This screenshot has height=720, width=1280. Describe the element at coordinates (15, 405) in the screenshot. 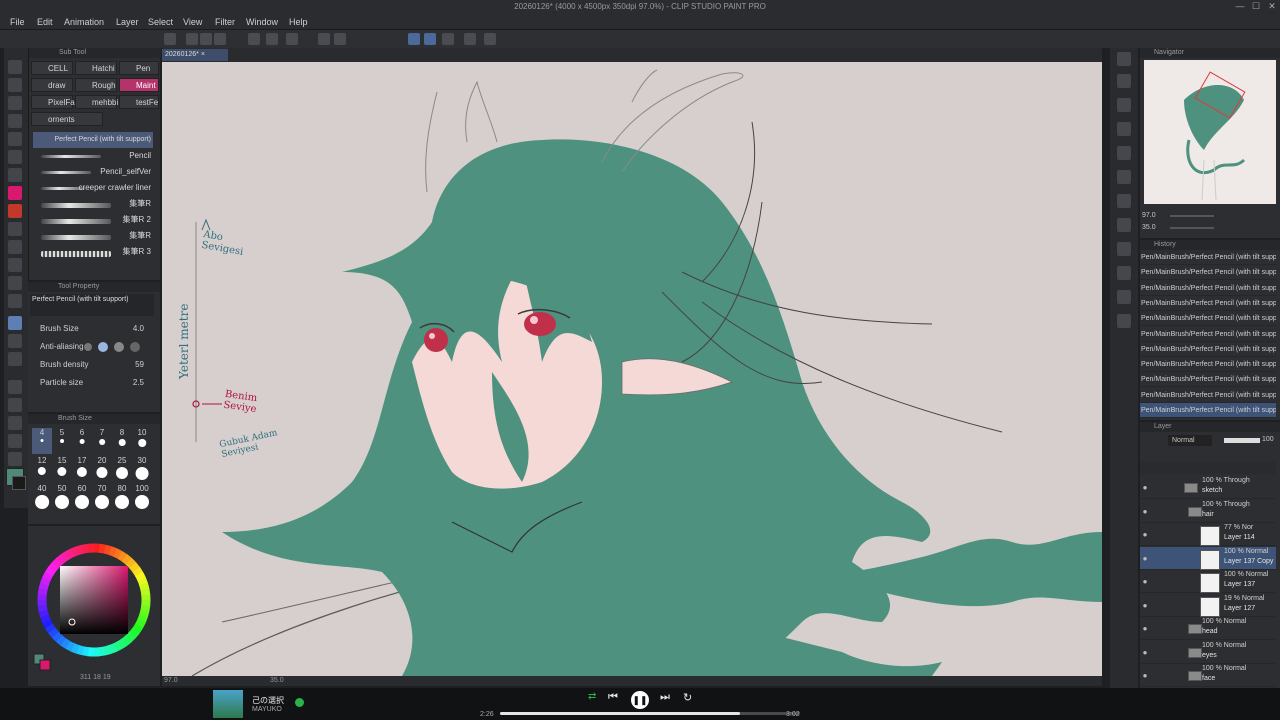

I see `ruler-tool-icon` at that location.